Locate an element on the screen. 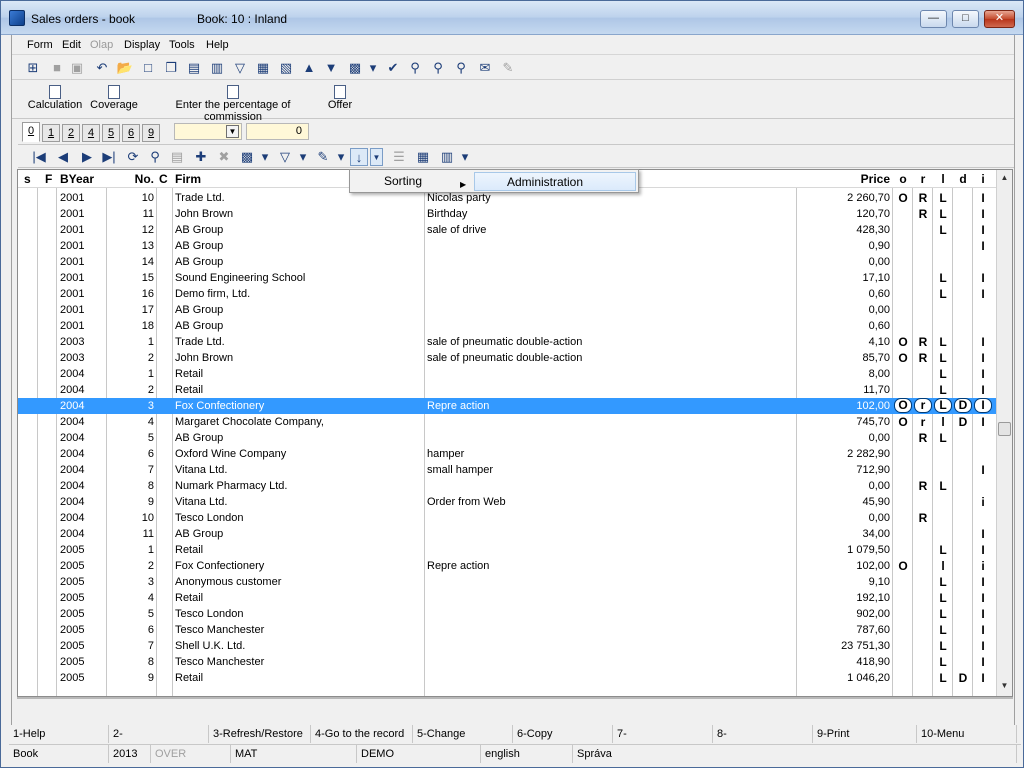  table-row: 2005 6 Tesco Manchester 787,60 L I is located at coordinates (508, 630).